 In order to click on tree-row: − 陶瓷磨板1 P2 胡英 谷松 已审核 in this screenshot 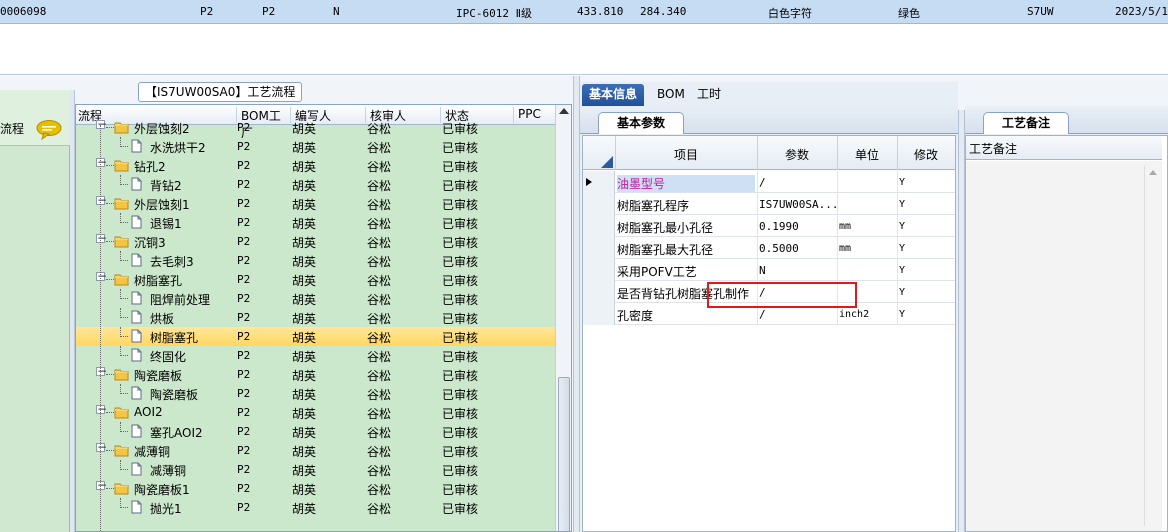, I will do `click(316, 488)`.